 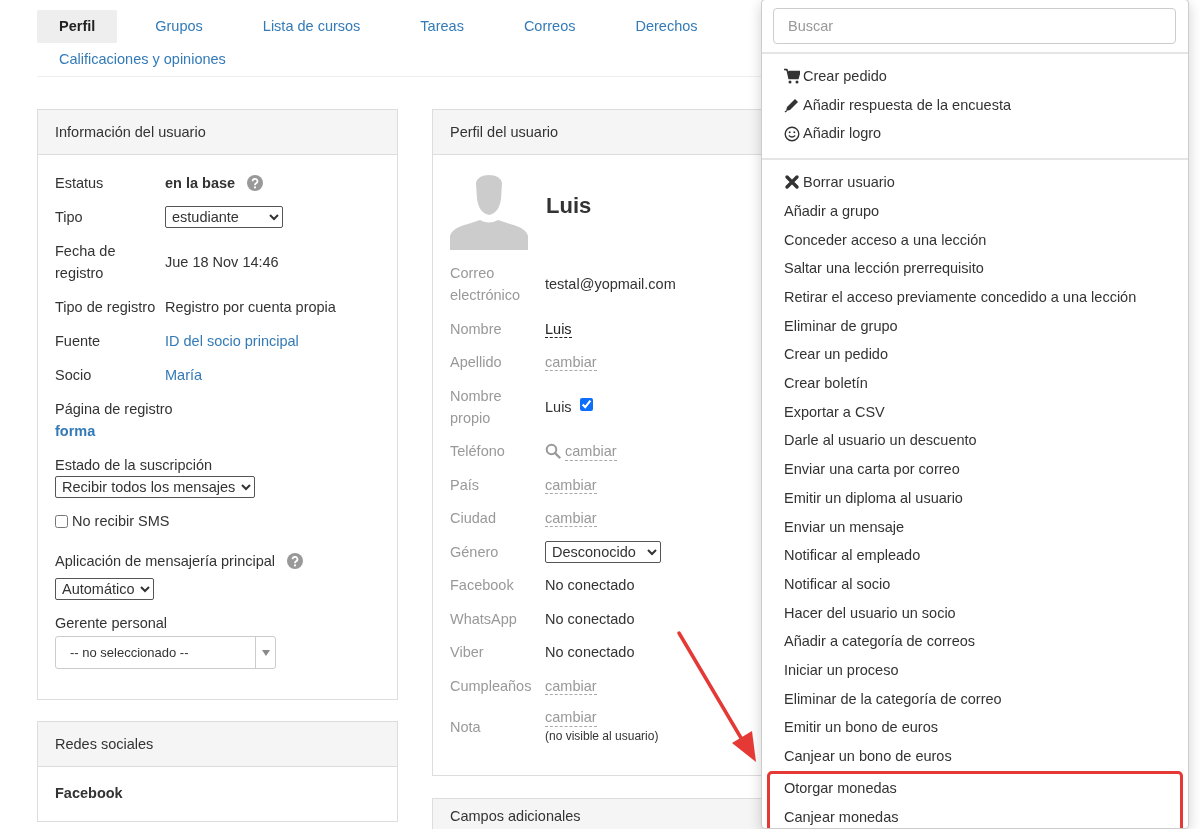 What do you see at coordinates (473, 518) in the screenshot?
I see `field-label: Ciudad` at bounding box center [473, 518].